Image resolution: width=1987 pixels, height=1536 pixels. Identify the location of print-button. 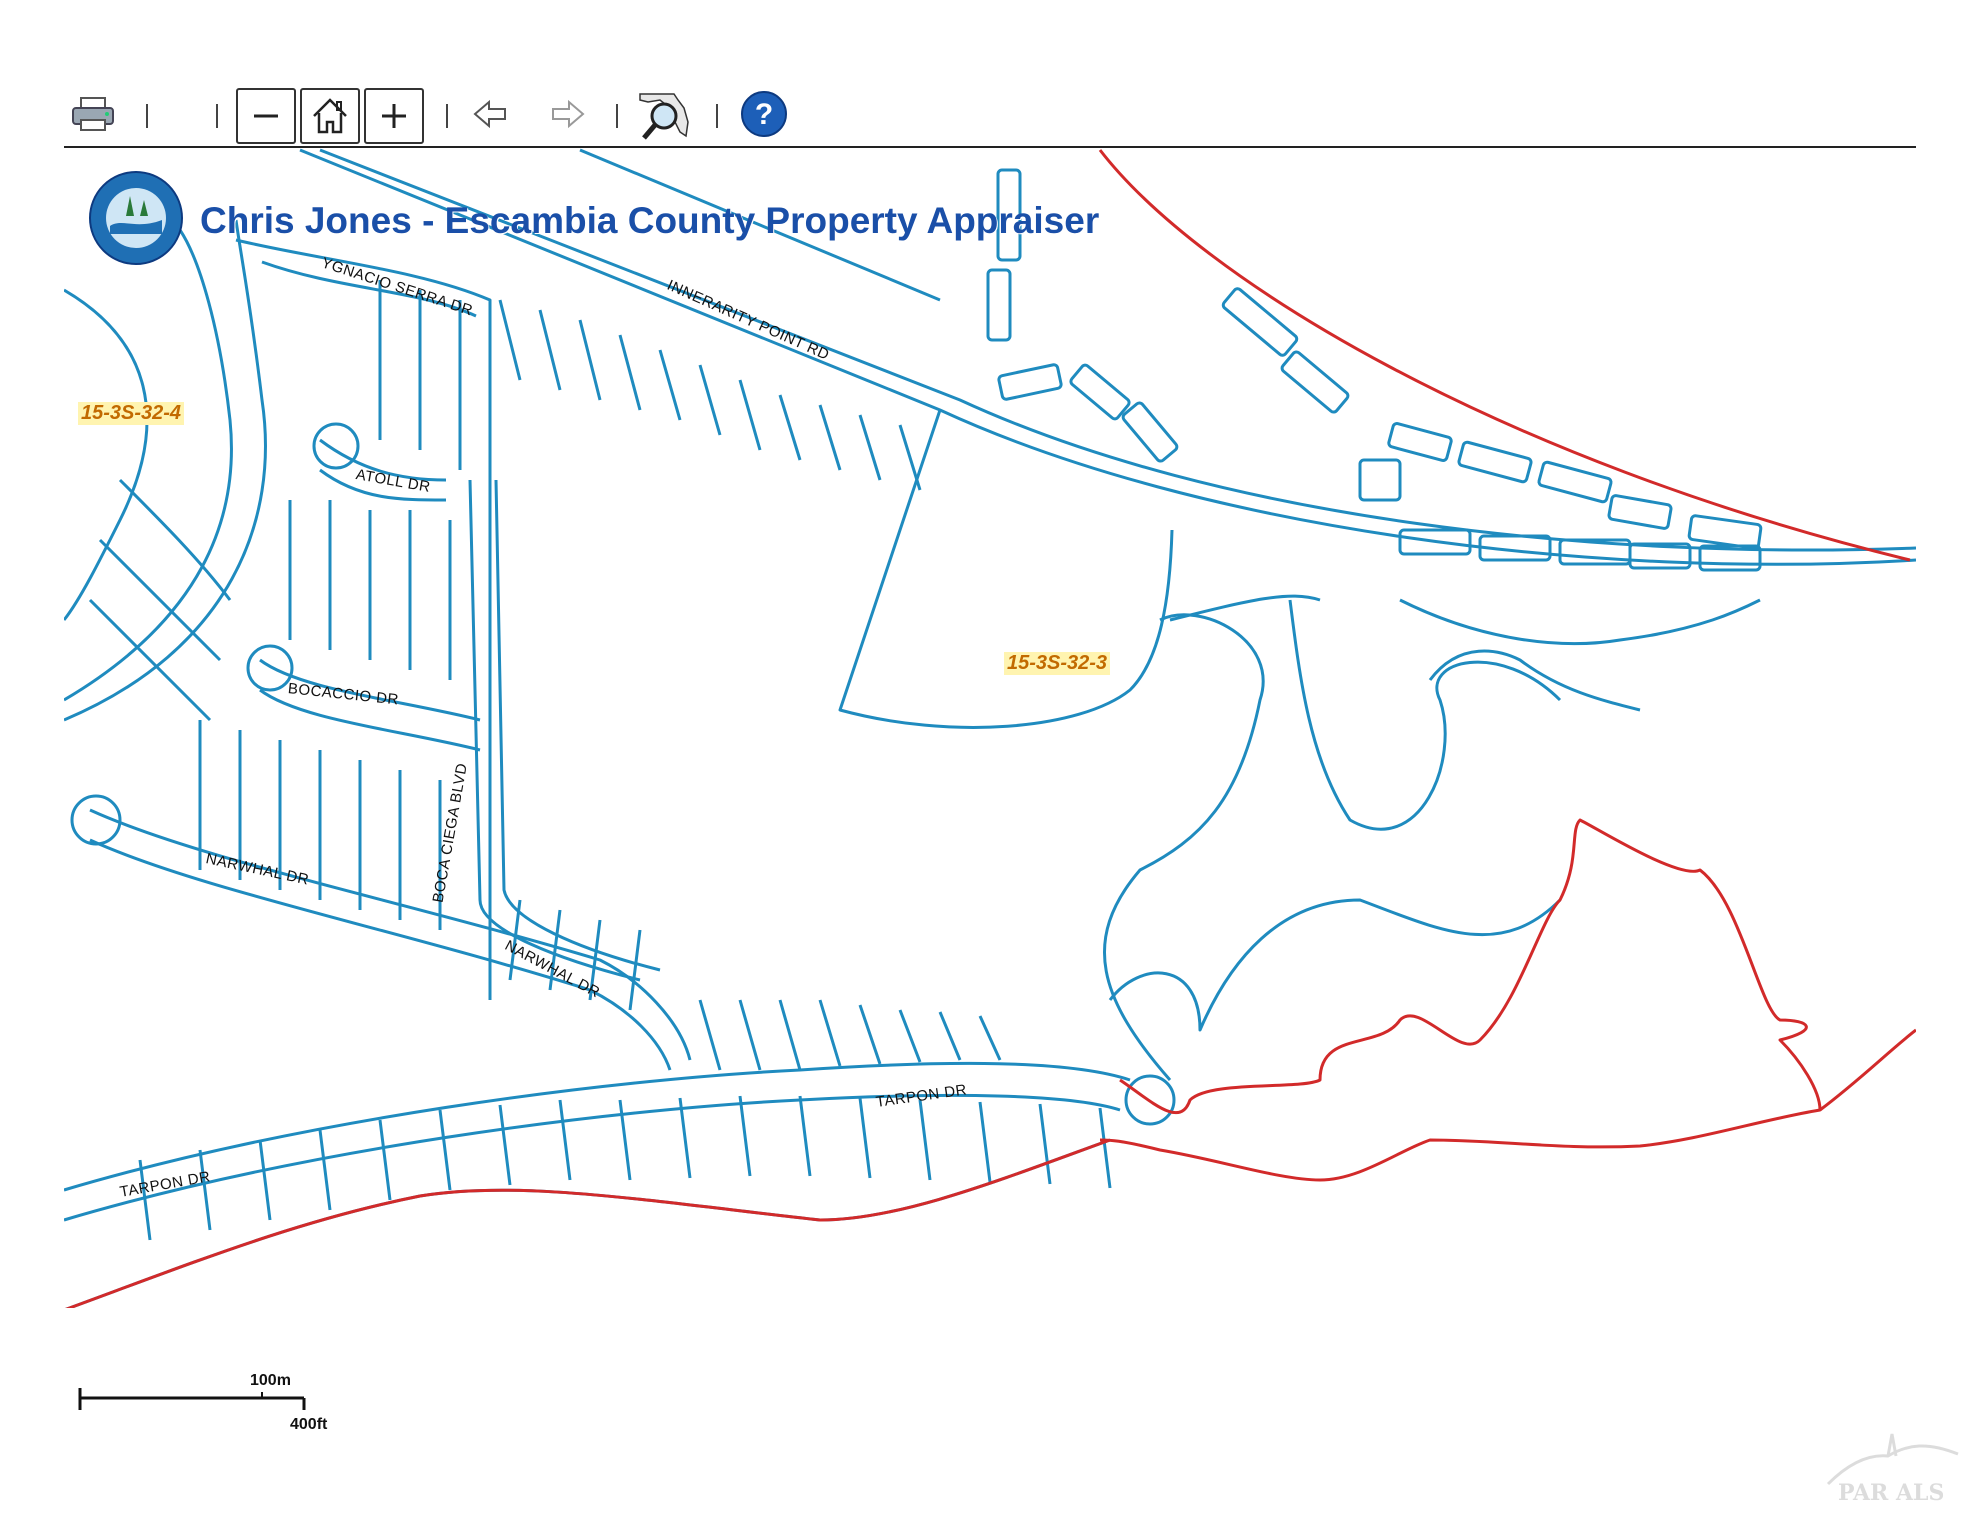
(93, 114).